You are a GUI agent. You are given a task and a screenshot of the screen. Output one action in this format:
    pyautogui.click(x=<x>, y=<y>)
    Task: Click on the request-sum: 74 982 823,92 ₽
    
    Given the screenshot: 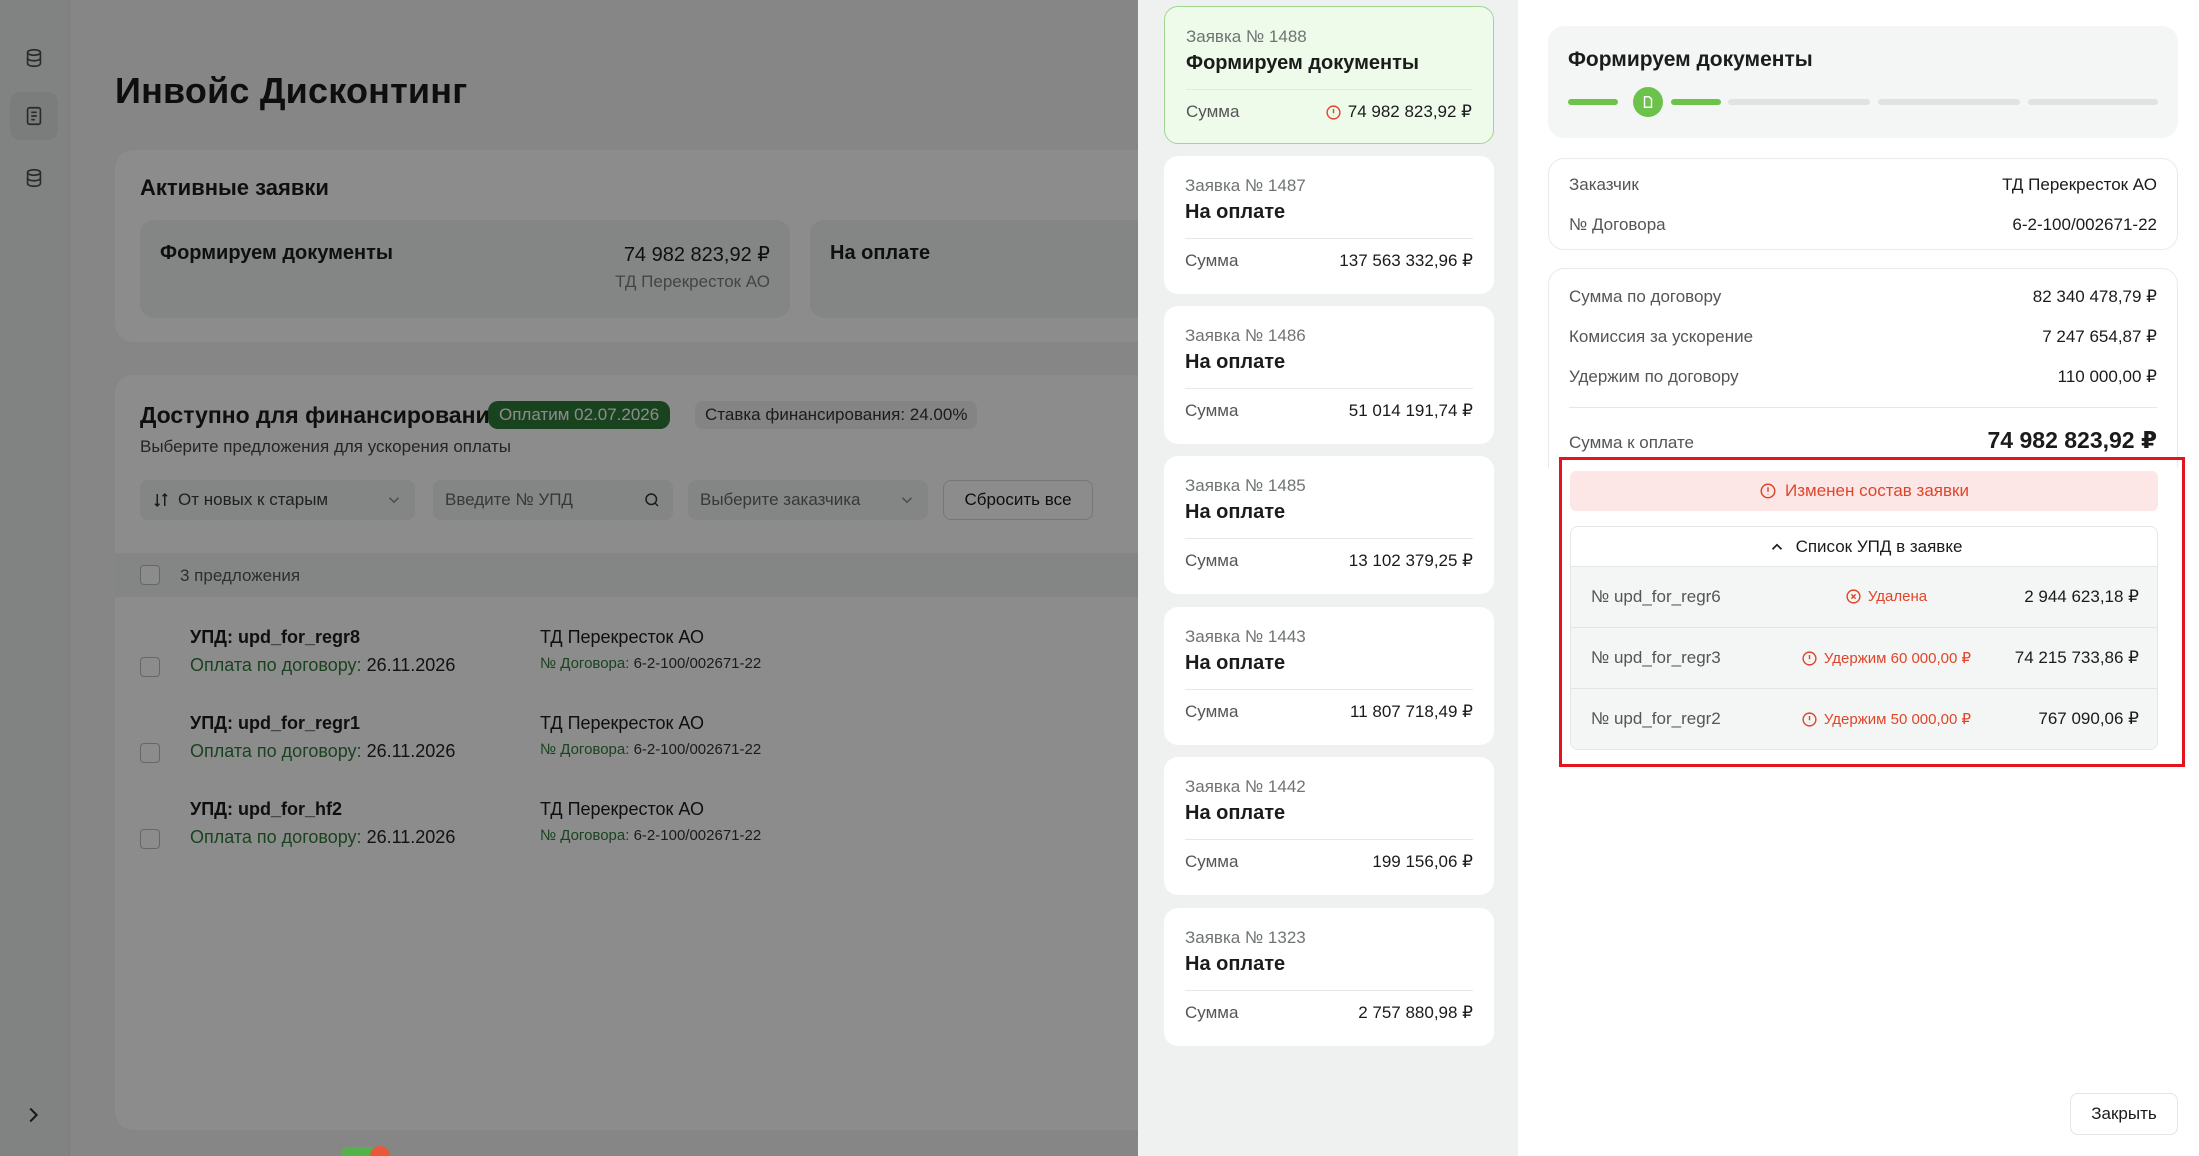 What is the action you would take?
    pyautogui.click(x=1398, y=112)
    